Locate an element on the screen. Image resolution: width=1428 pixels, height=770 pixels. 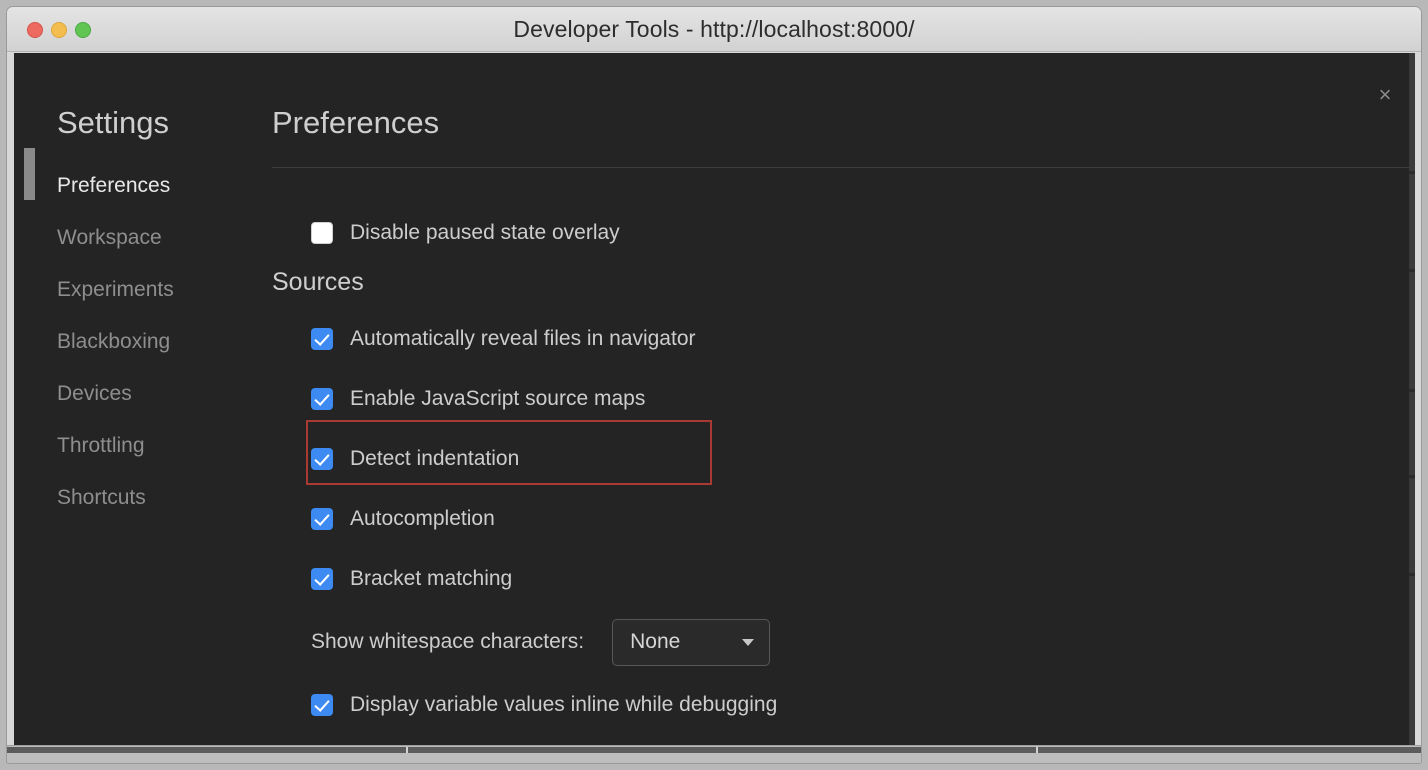
window-bottom-rail is located at coordinates (714, 750).